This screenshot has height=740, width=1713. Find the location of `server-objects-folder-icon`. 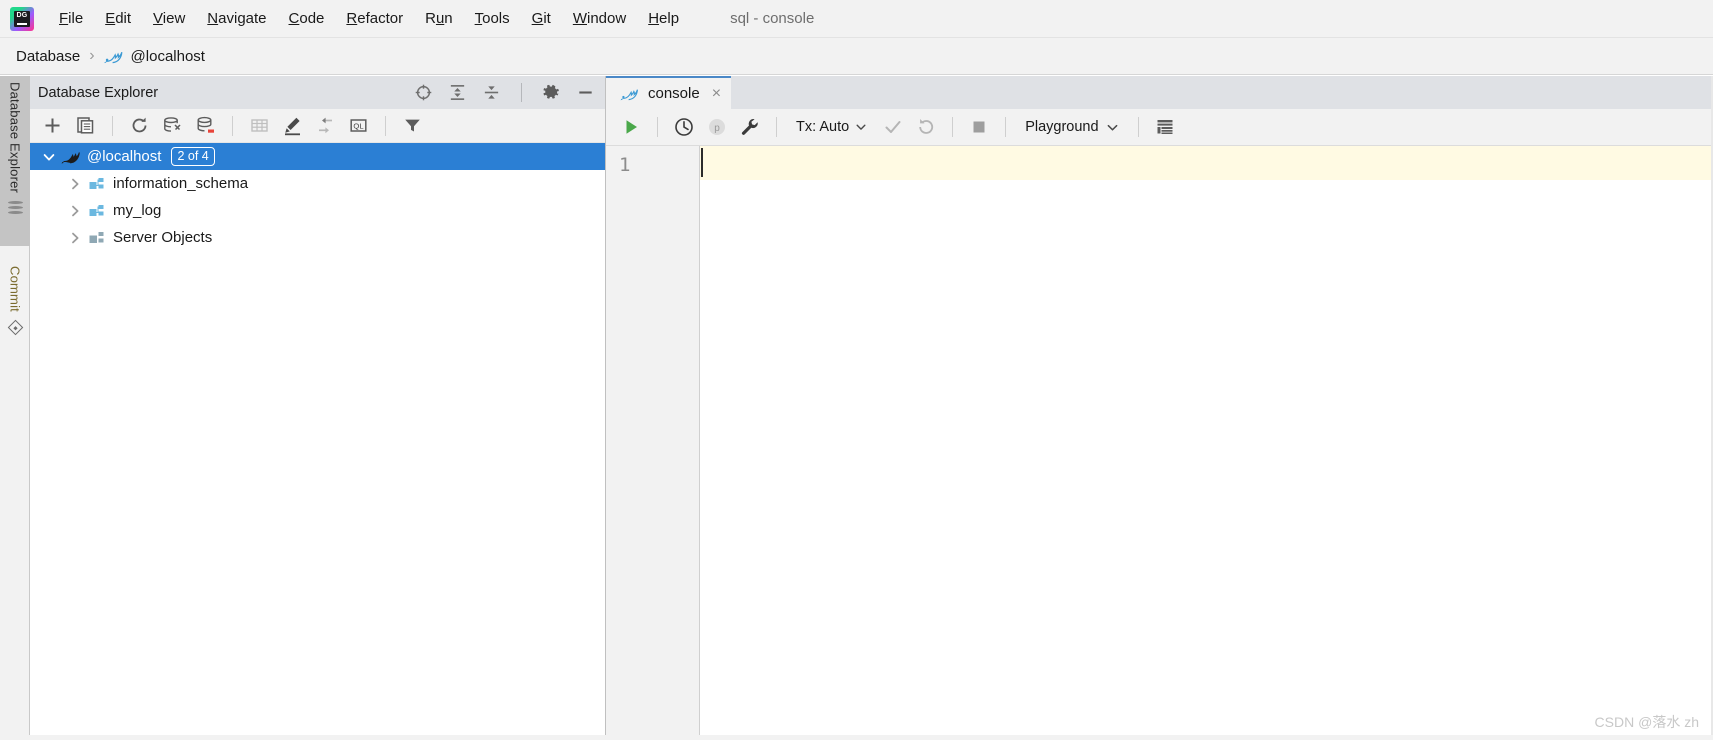

server-objects-folder-icon is located at coordinates (97, 238).